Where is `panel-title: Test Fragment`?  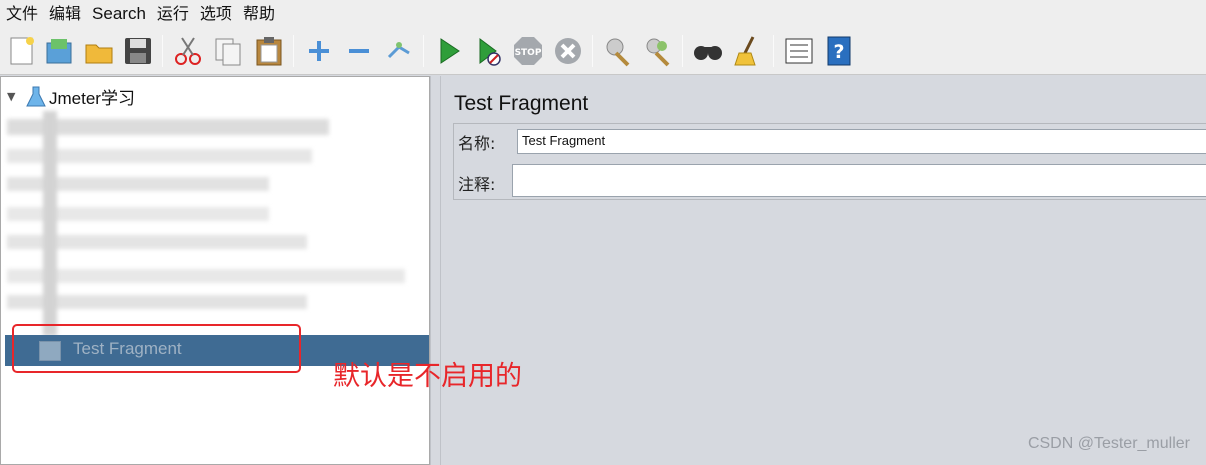 panel-title: Test Fragment is located at coordinates (521, 103).